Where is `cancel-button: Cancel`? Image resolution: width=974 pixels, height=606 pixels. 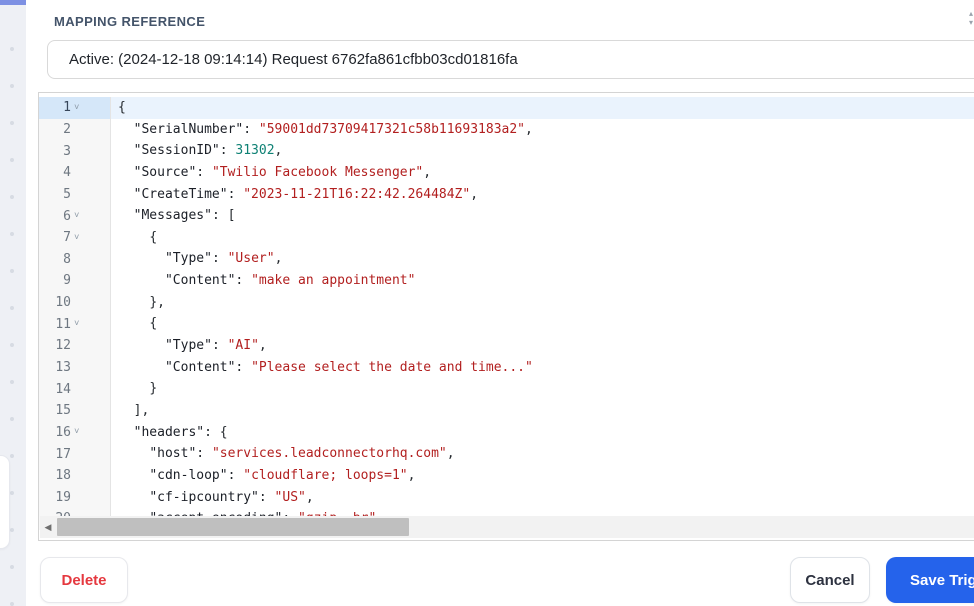 cancel-button: Cancel is located at coordinates (830, 580).